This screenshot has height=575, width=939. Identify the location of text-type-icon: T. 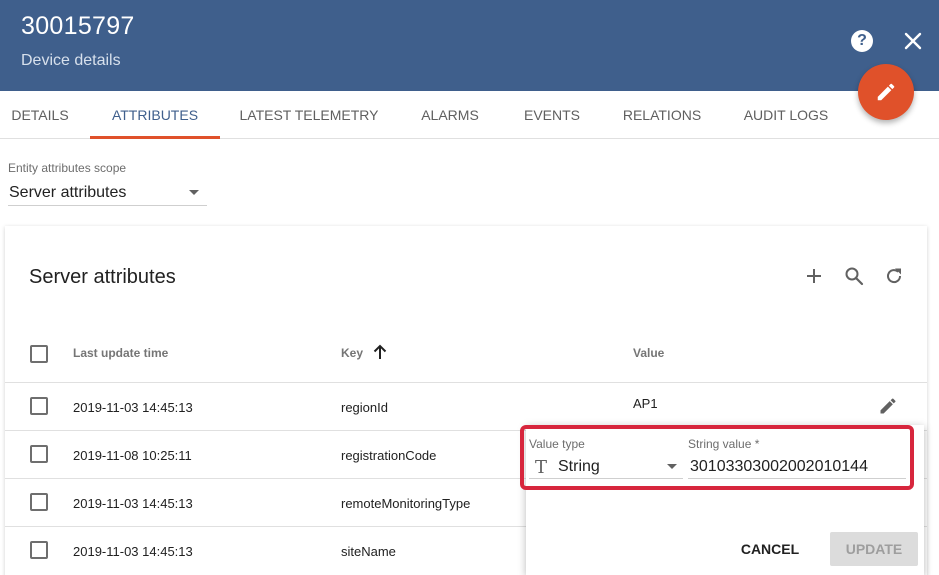
(541, 467).